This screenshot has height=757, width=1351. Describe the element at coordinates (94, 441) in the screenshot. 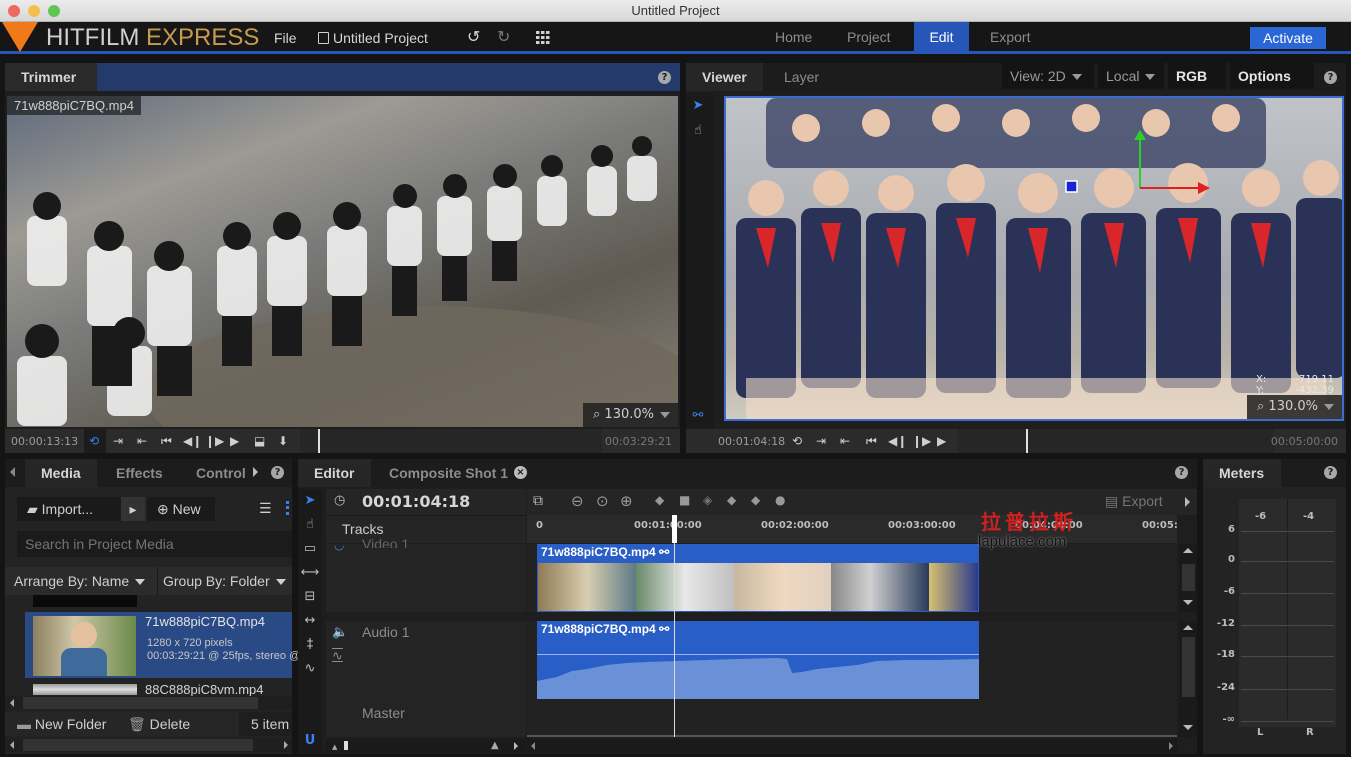

I see `loop-icon: ⟲` at that location.